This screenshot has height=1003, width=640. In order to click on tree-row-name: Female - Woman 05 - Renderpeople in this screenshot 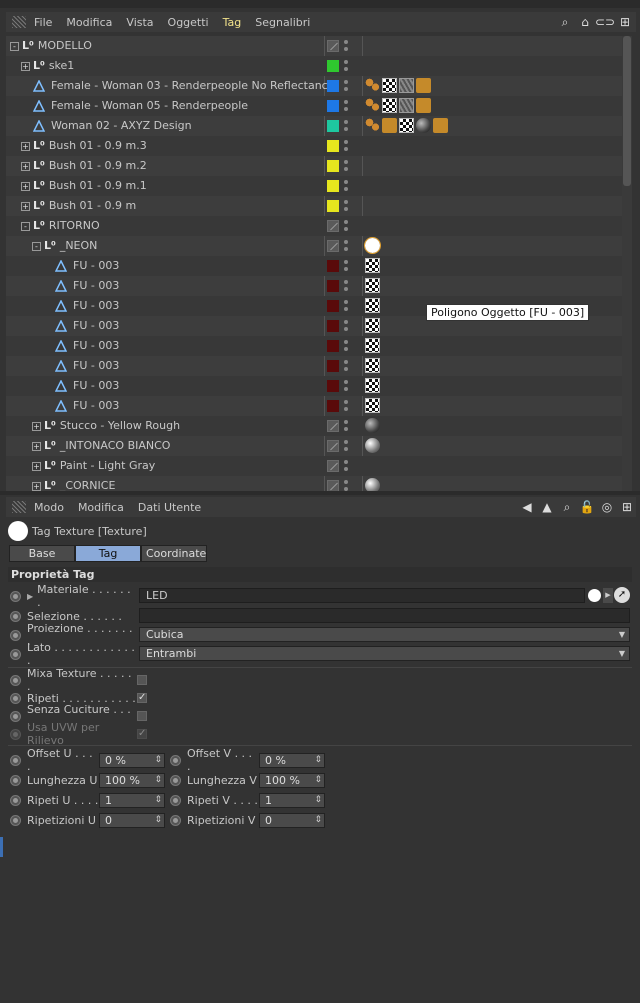, I will do `click(134, 106)`.